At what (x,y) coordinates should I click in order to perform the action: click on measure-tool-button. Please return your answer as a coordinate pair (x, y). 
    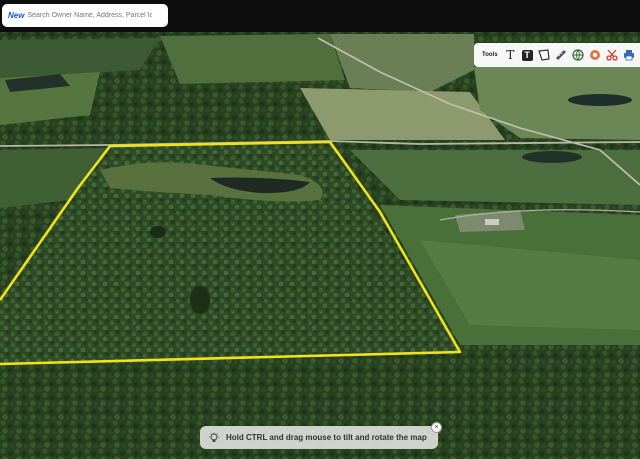
    Looking at the image, I should click on (561, 55).